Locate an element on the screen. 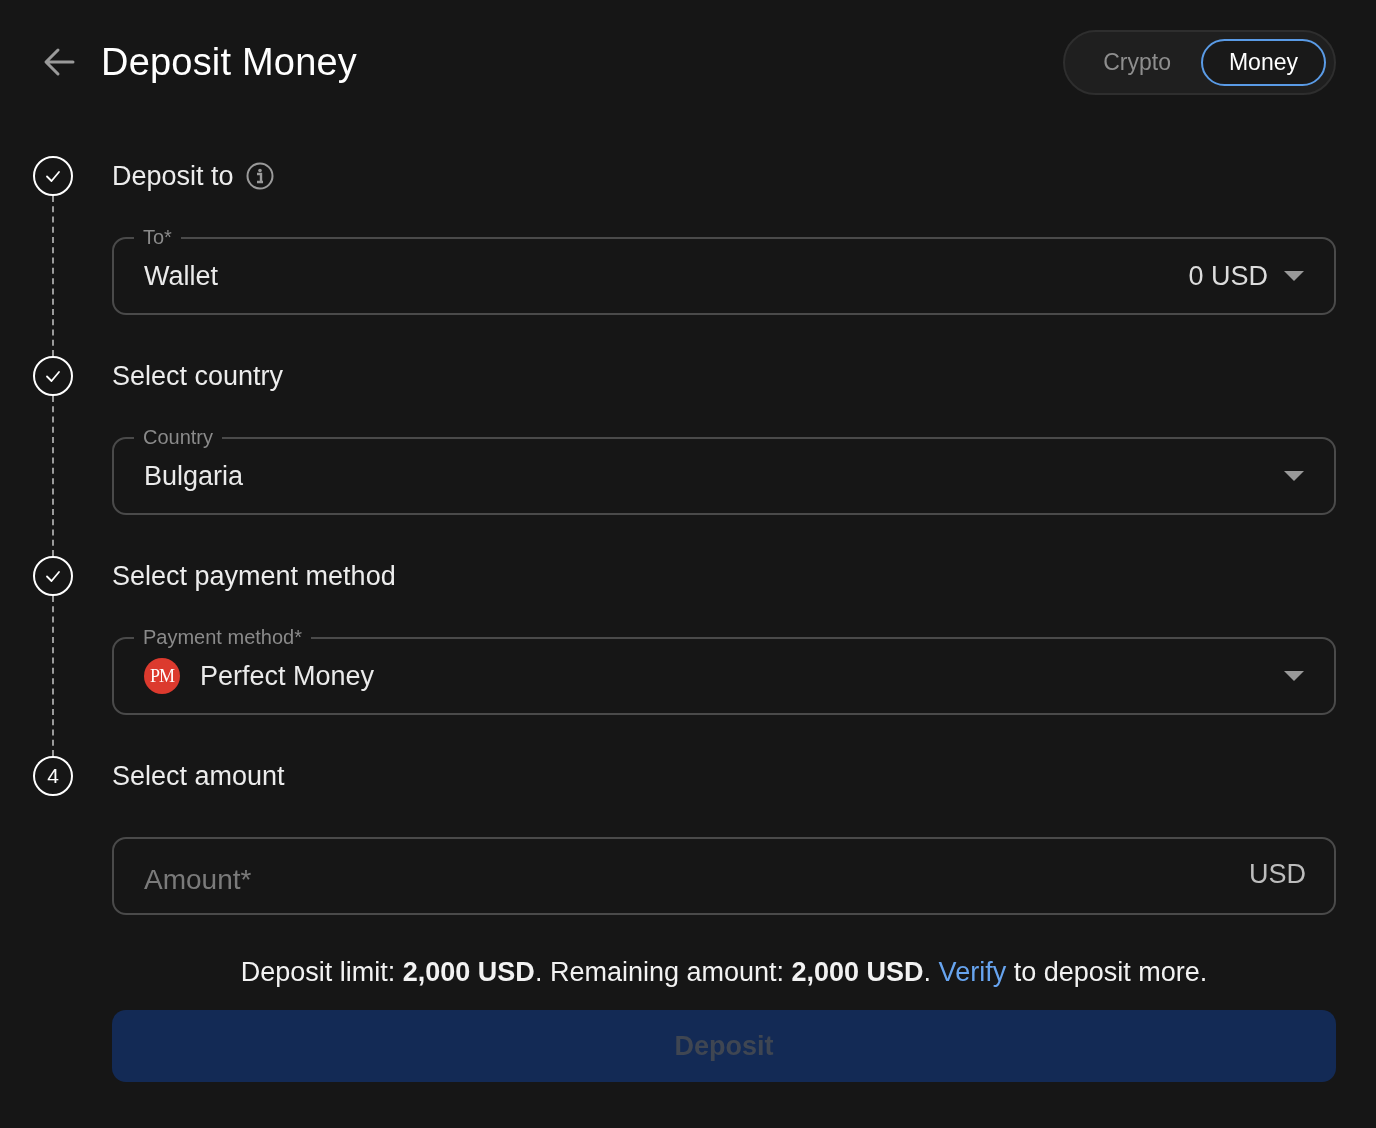  field-value: Bulgaria is located at coordinates (194, 476).